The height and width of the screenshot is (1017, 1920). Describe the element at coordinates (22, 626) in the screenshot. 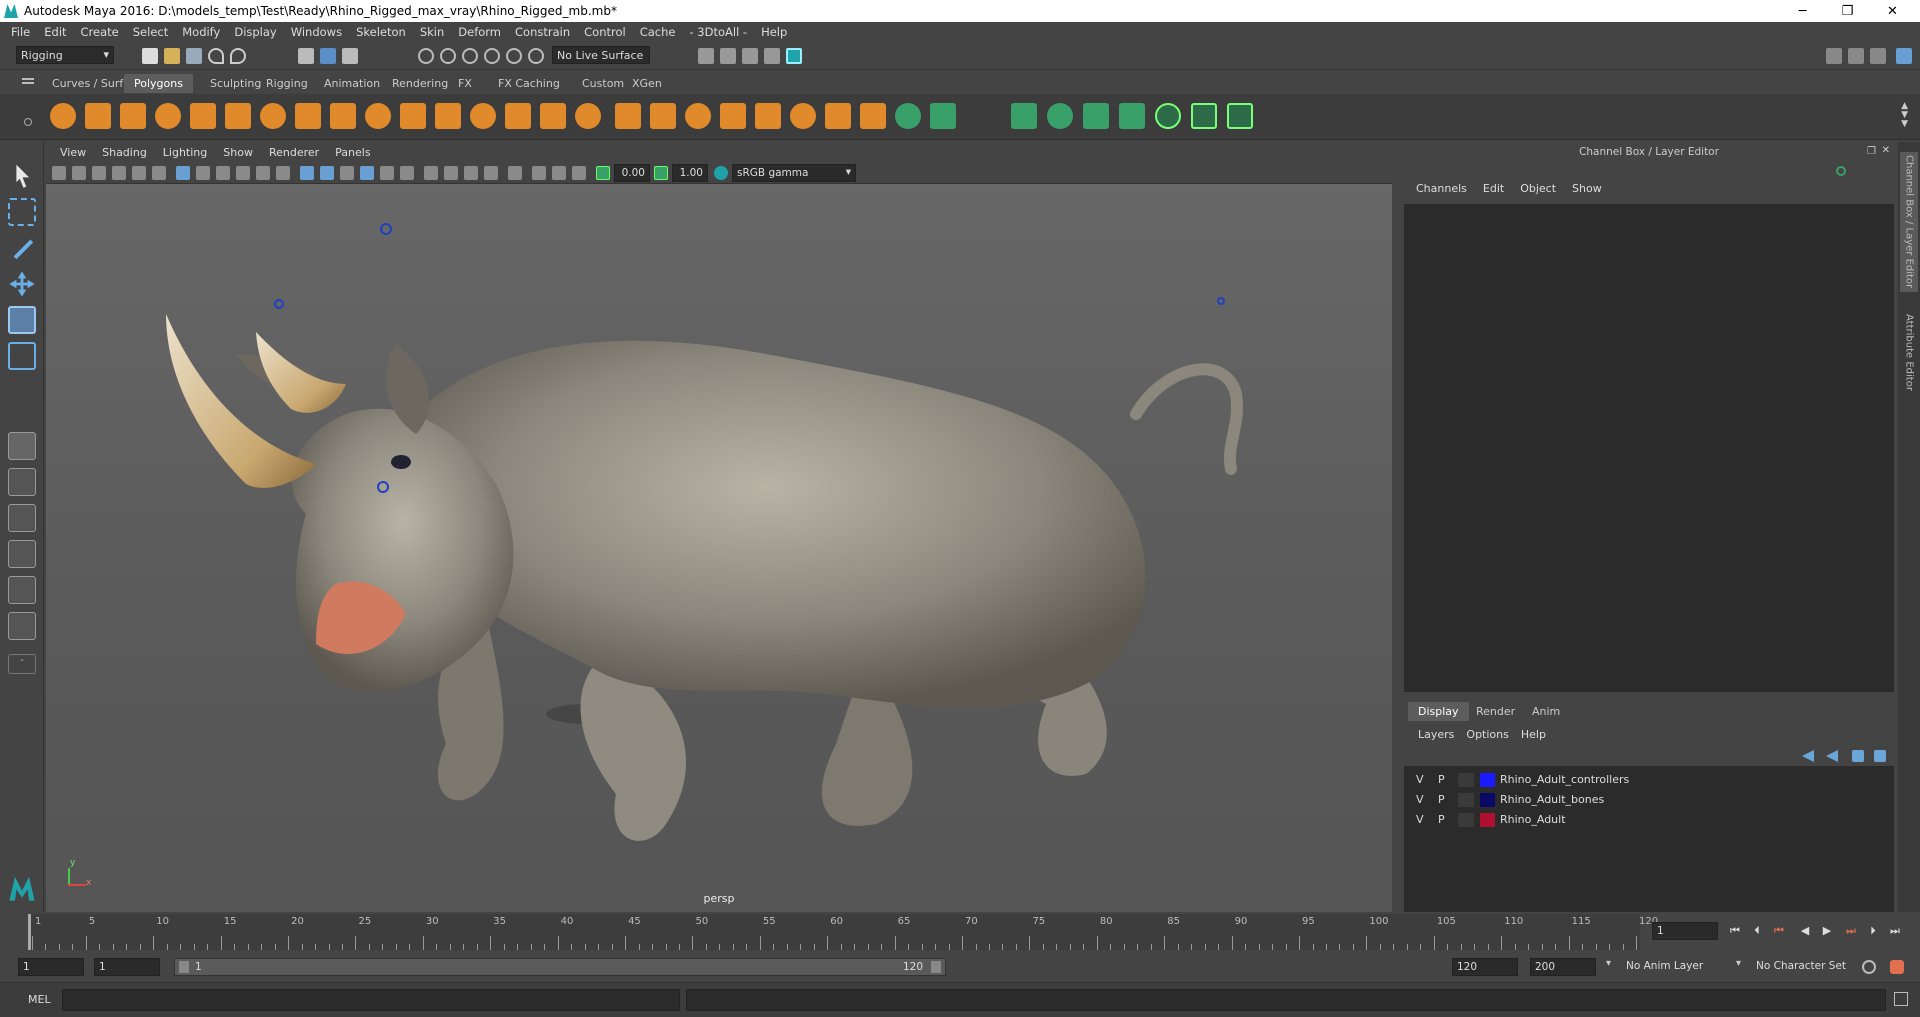

I see `outliner-persp-layout-icon` at that location.